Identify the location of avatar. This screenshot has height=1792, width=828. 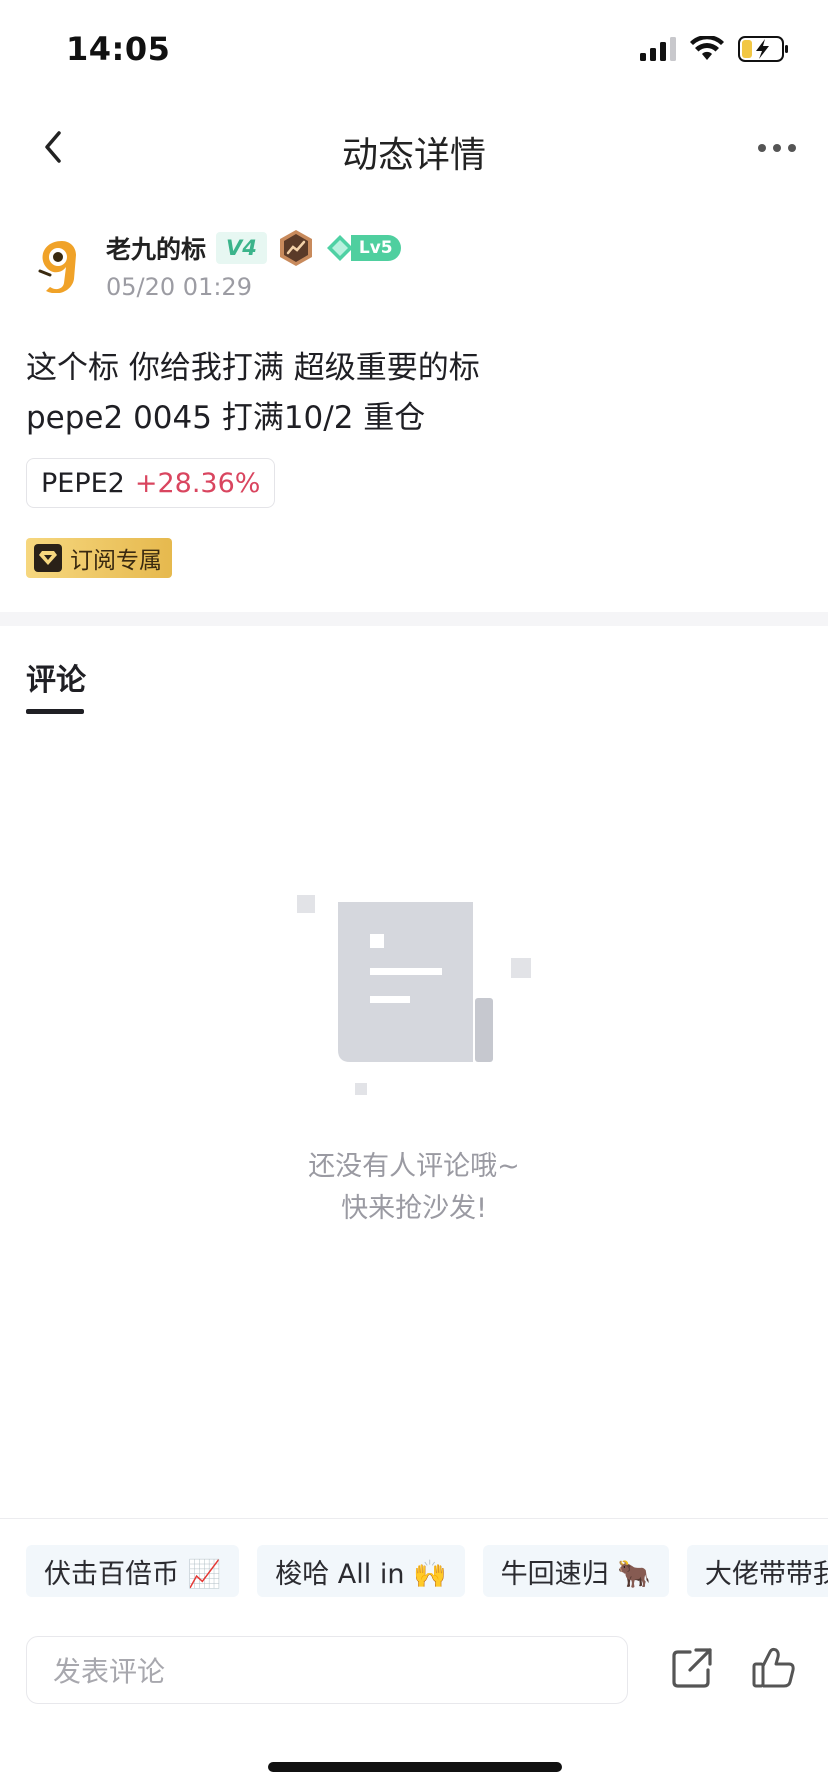
(60, 265).